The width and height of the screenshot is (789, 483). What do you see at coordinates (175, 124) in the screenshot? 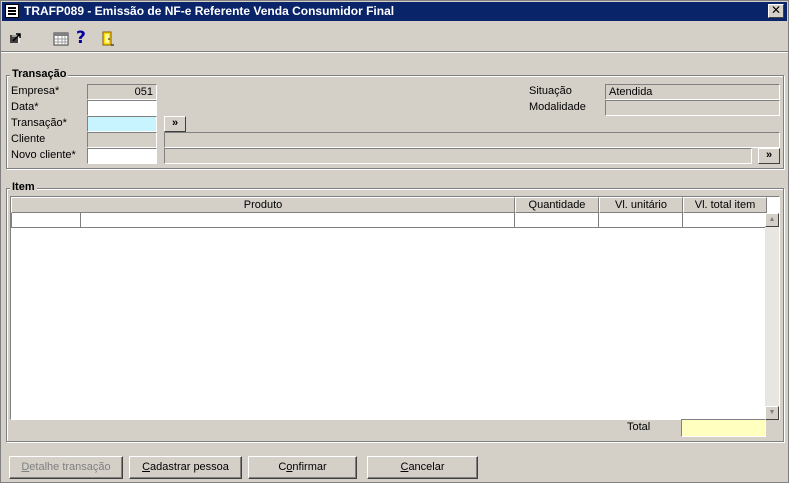
I see `transacao-lookup-button: »` at bounding box center [175, 124].